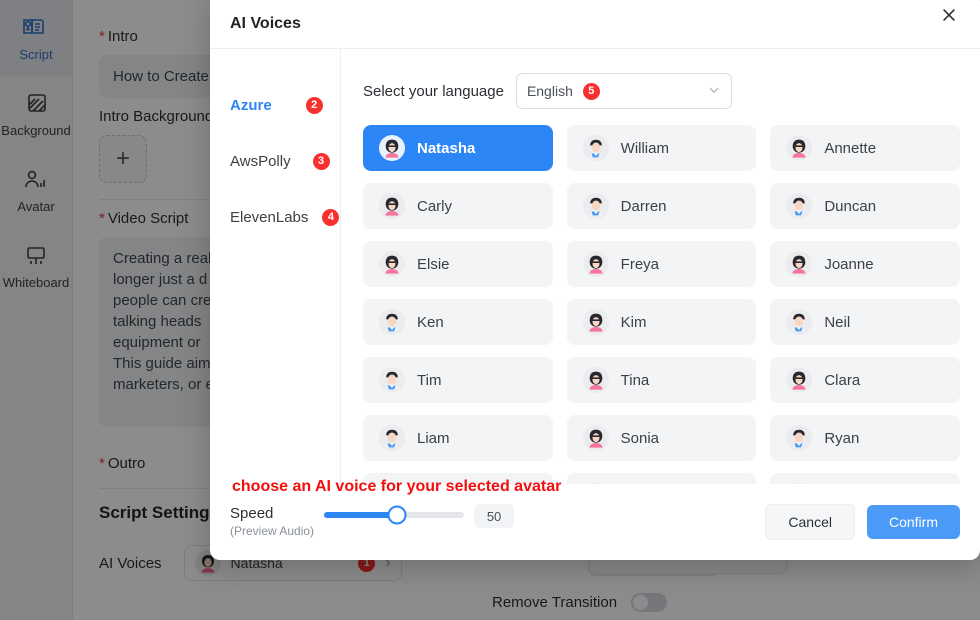 Image resolution: width=980 pixels, height=620 pixels. I want to click on provider-tabs: Azure 2 AwsPolly 3 ElevenLabs 4, so click(275, 266).